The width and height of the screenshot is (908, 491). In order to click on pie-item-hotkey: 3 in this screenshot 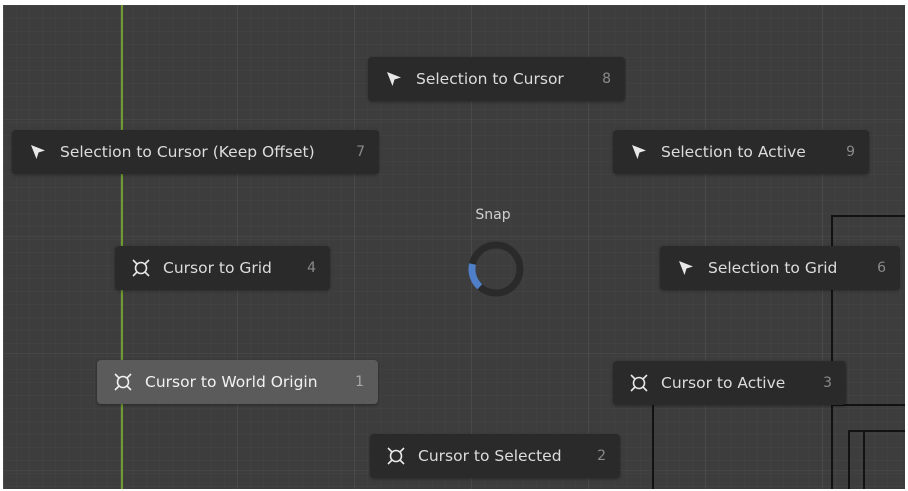, I will do `click(827, 383)`.